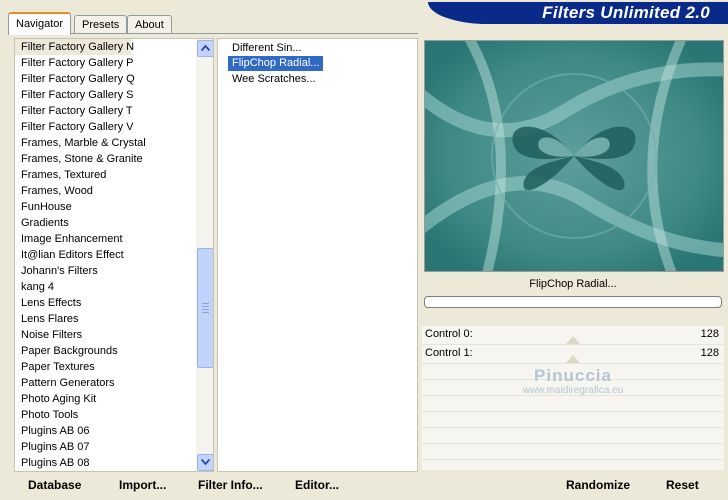 This screenshot has height=500, width=728. What do you see at coordinates (709, 353) in the screenshot?
I see `control-1-value: 128` at bounding box center [709, 353].